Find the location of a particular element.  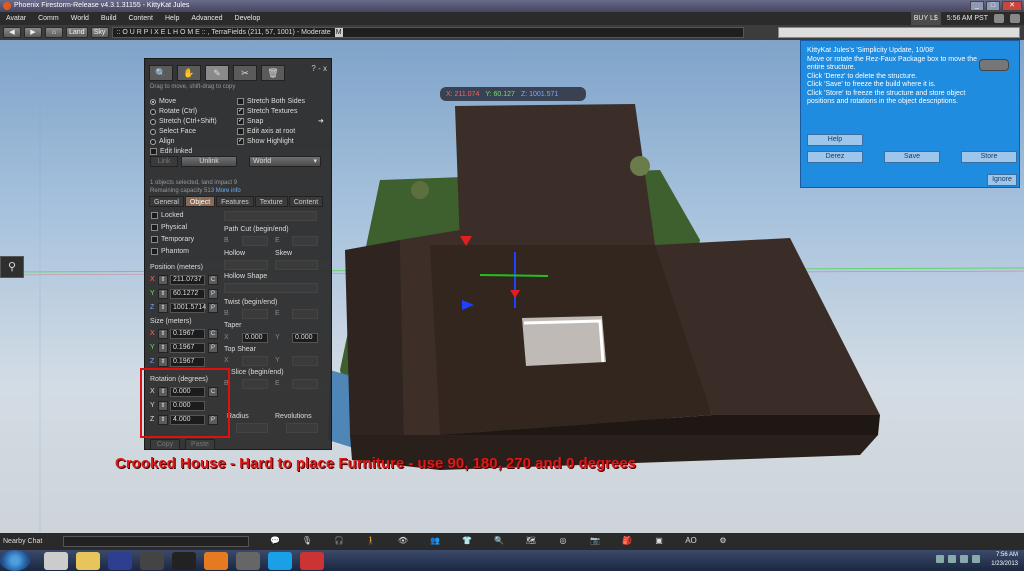

paste-position-z-button: P is located at coordinates (213, 308).